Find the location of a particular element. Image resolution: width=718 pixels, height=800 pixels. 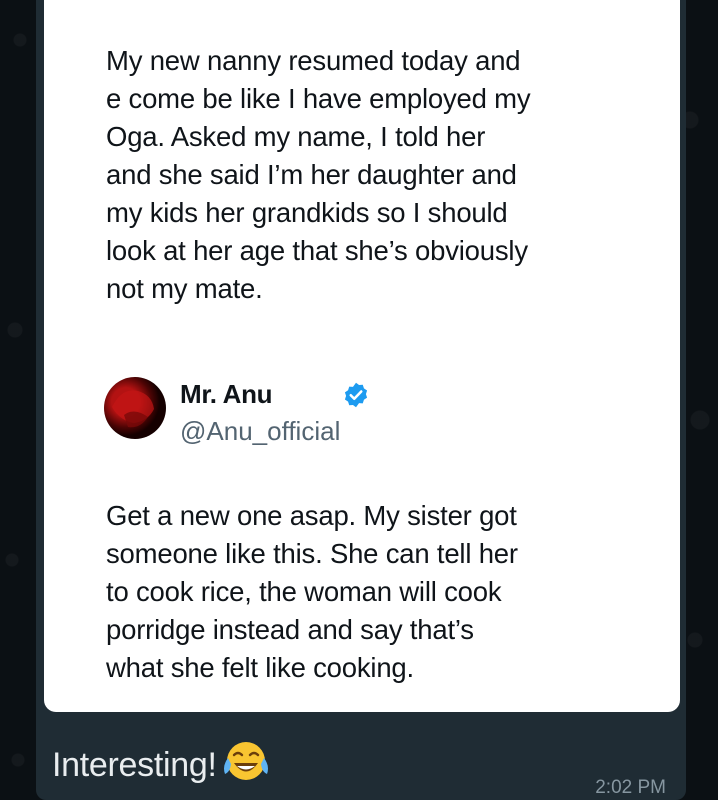

verified-badge-icon is located at coordinates (356, 395).